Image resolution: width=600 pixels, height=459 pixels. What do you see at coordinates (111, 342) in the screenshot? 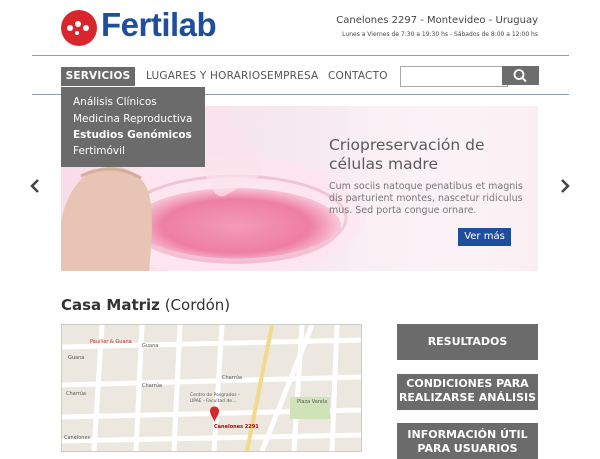
I see `map-label: Paullier & Guana` at bounding box center [111, 342].